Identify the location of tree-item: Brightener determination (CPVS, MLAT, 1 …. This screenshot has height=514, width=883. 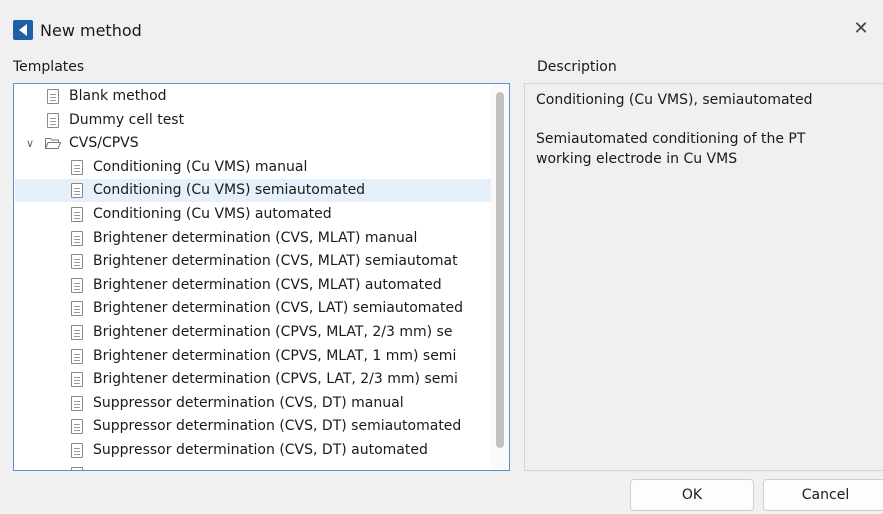
(253, 356).